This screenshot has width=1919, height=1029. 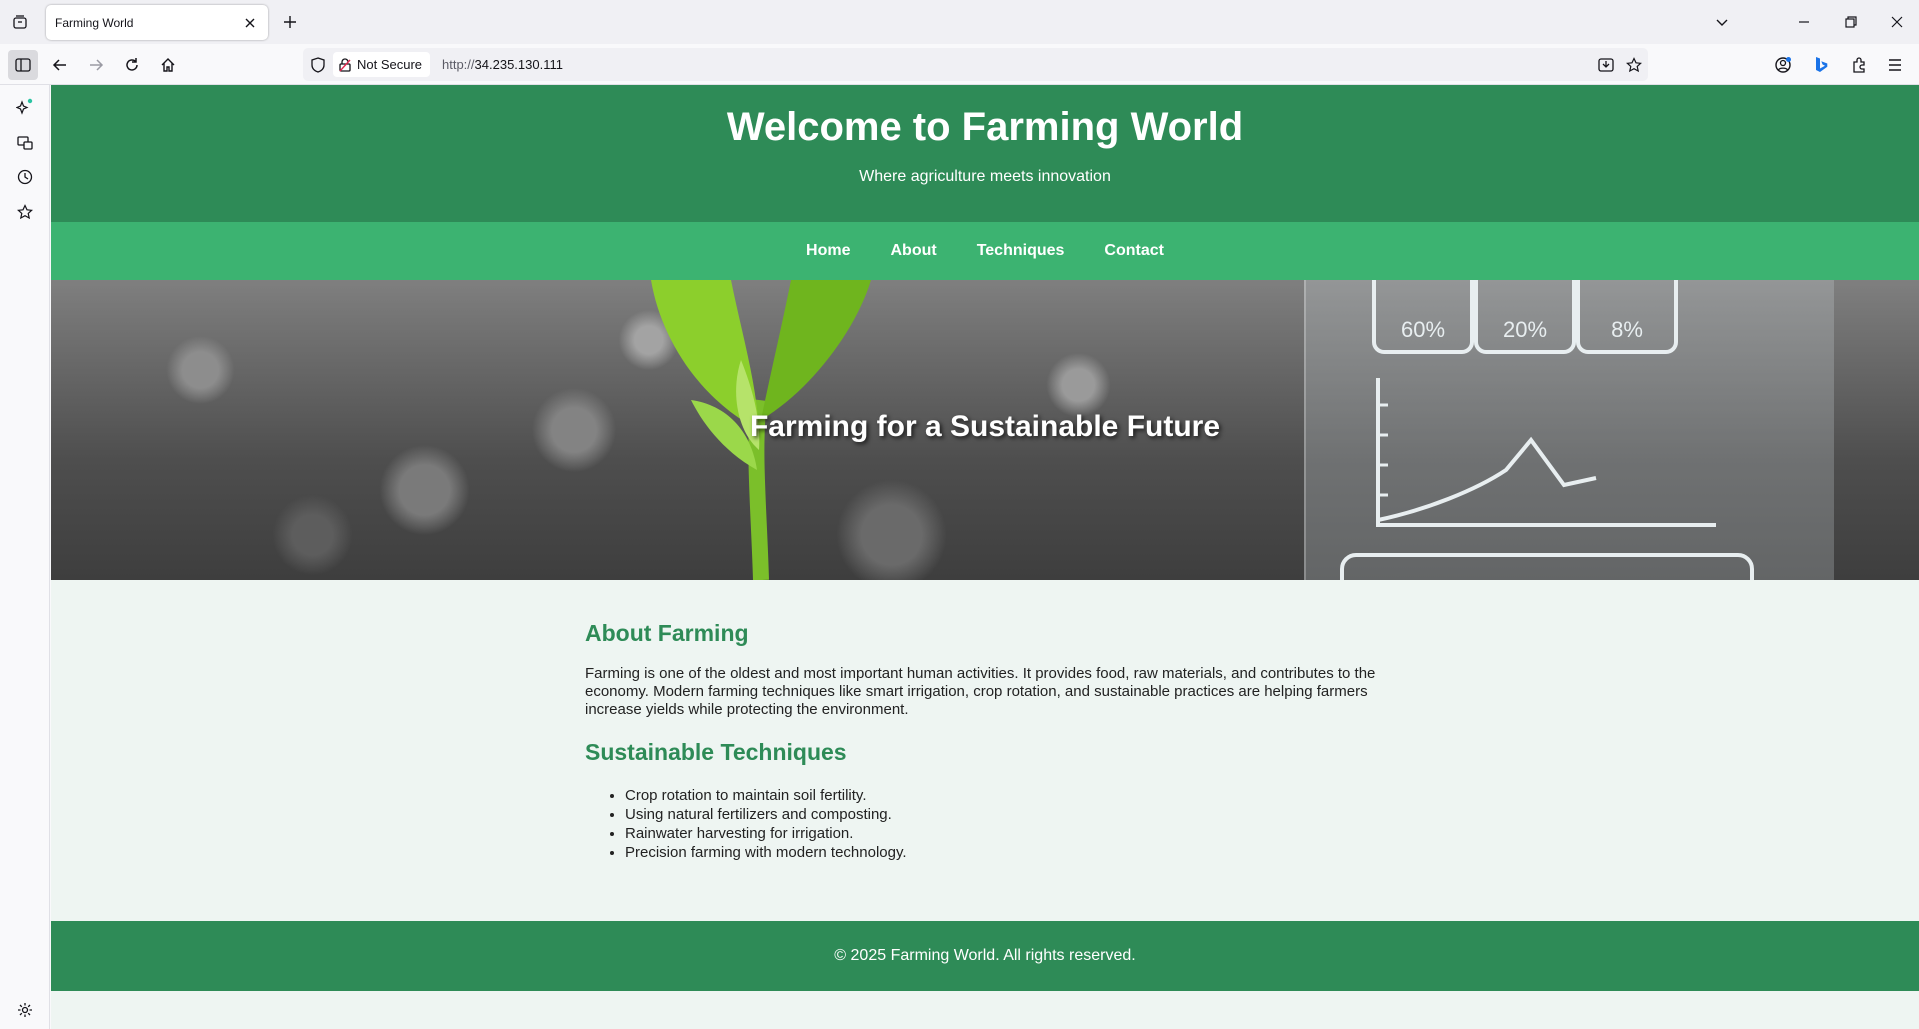 I want to click on techniques-heading: Sustainable Techniques, so click(x=716, y=752).